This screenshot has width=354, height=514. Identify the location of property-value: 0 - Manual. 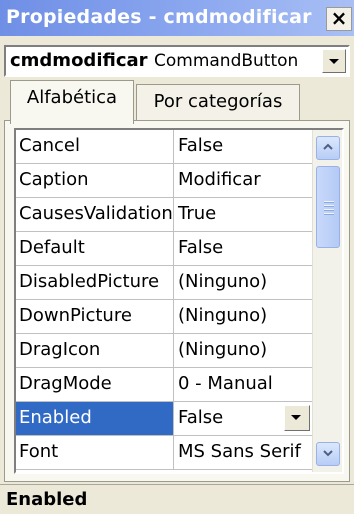
(243, 384).